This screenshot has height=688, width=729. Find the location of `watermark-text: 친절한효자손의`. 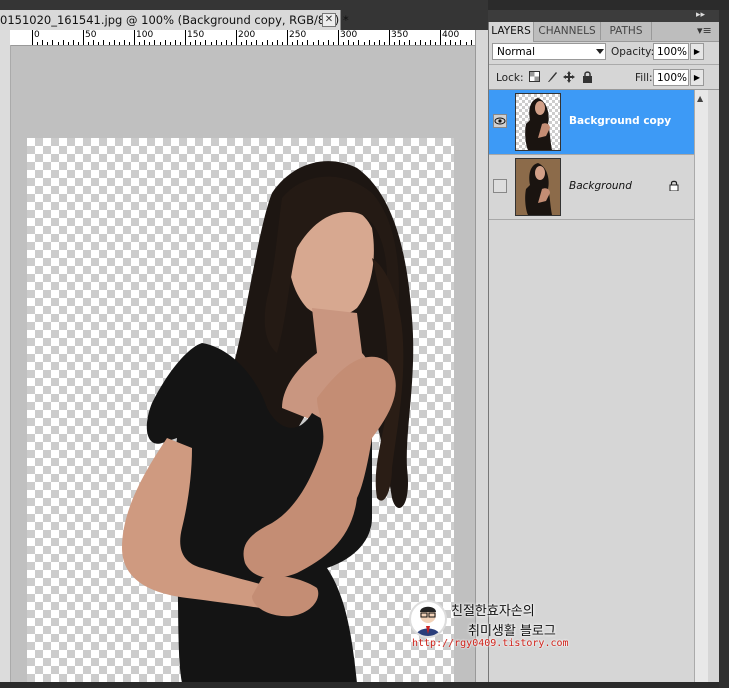

watermark-text: 친절한효자손의 is located at coordinates (493, 611).